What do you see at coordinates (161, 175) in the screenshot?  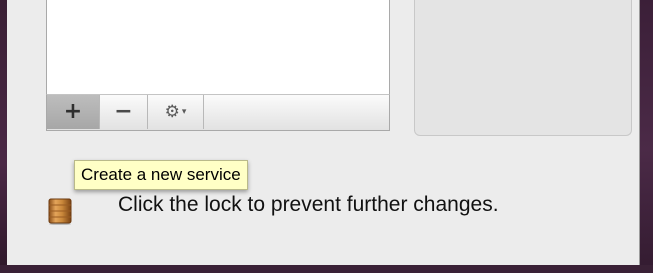 I see `add-service-tooltip: Create a new service` at bounding box center [161, 175].